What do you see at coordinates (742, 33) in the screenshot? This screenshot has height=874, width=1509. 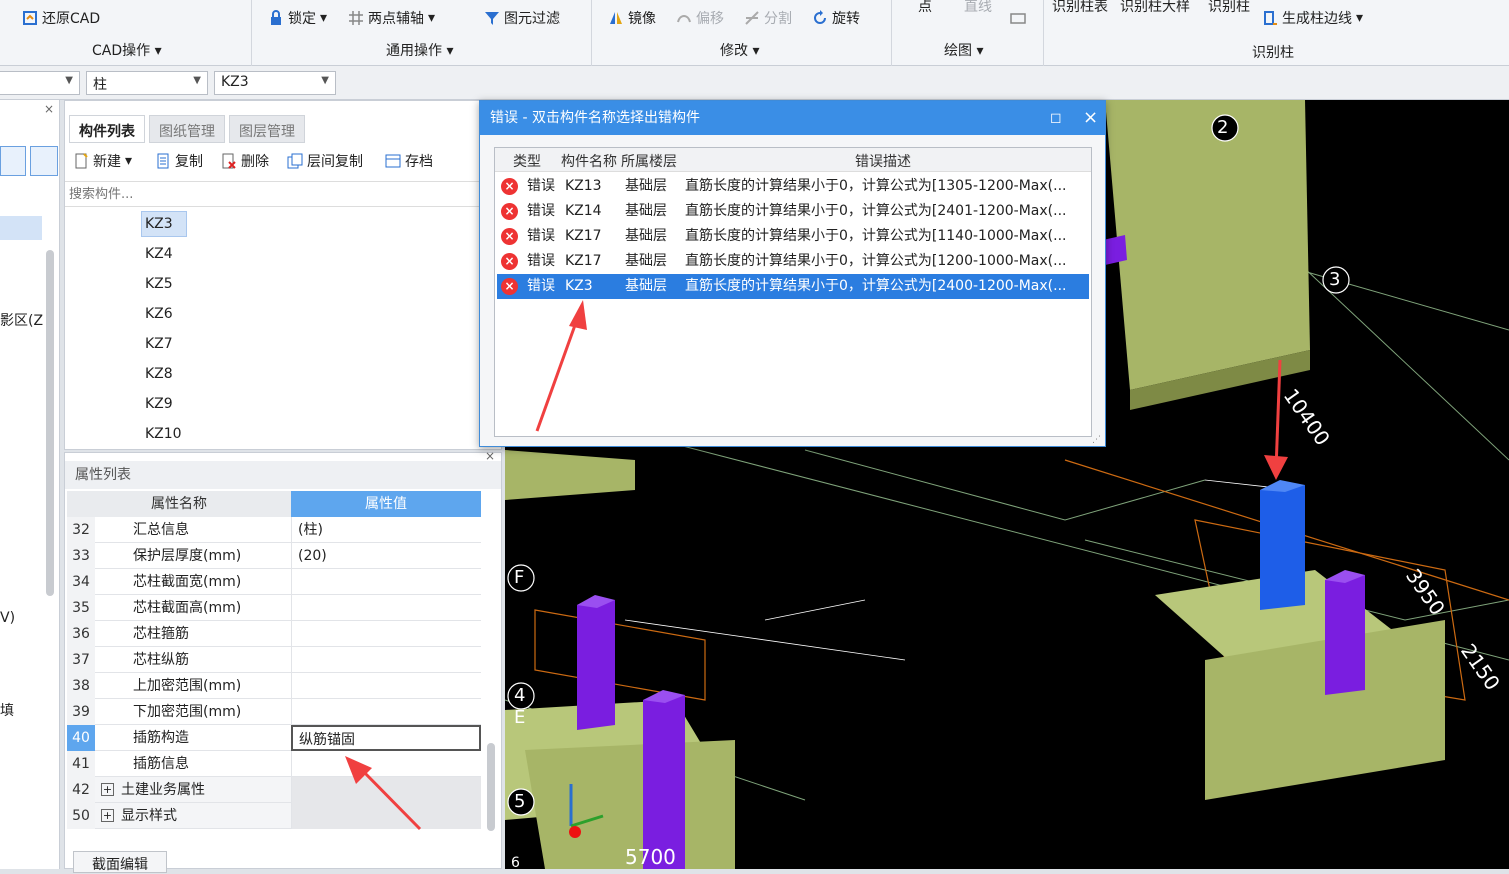 I see `modify-group: 镜像 偏移 分割 旋转 修改 ▾` at bounding box center [742, 33].